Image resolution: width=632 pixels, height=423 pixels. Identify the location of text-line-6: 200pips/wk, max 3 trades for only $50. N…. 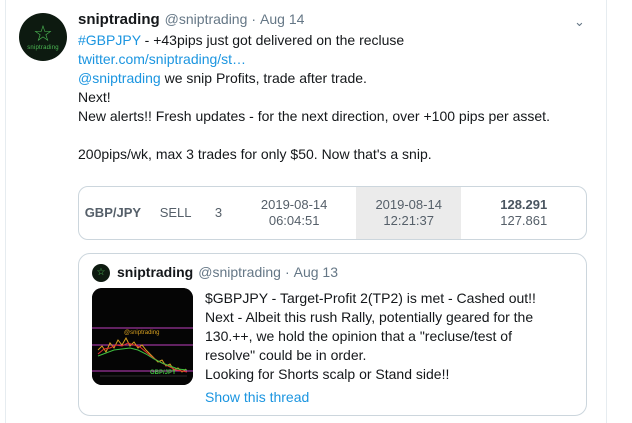
(255, 154).